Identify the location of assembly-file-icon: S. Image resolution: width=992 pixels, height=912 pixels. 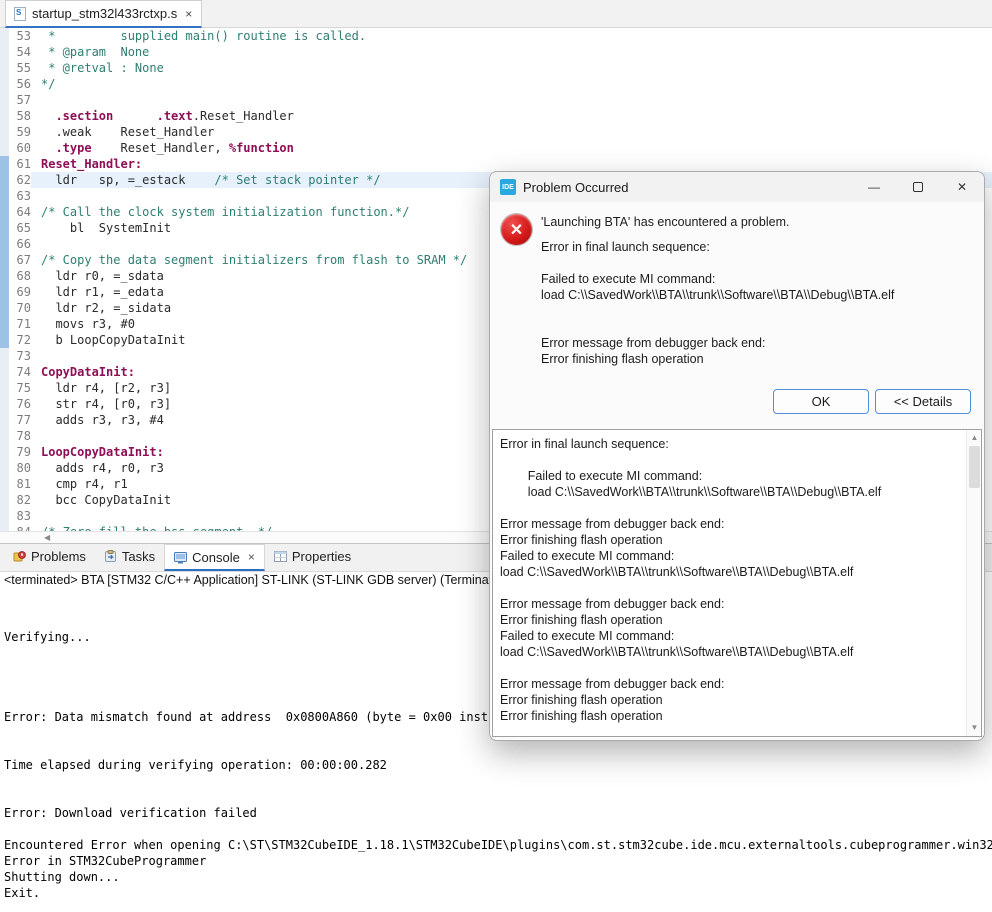
(20, 13).